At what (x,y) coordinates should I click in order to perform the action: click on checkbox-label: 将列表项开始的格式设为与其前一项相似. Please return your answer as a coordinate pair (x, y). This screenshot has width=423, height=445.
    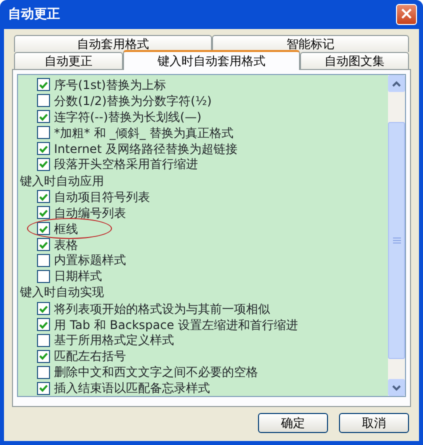
    Looking at the image, I should click on (162, 308).